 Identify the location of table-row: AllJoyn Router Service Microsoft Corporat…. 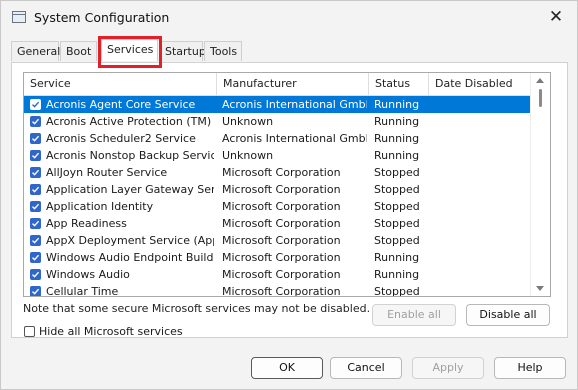
(278, 172).